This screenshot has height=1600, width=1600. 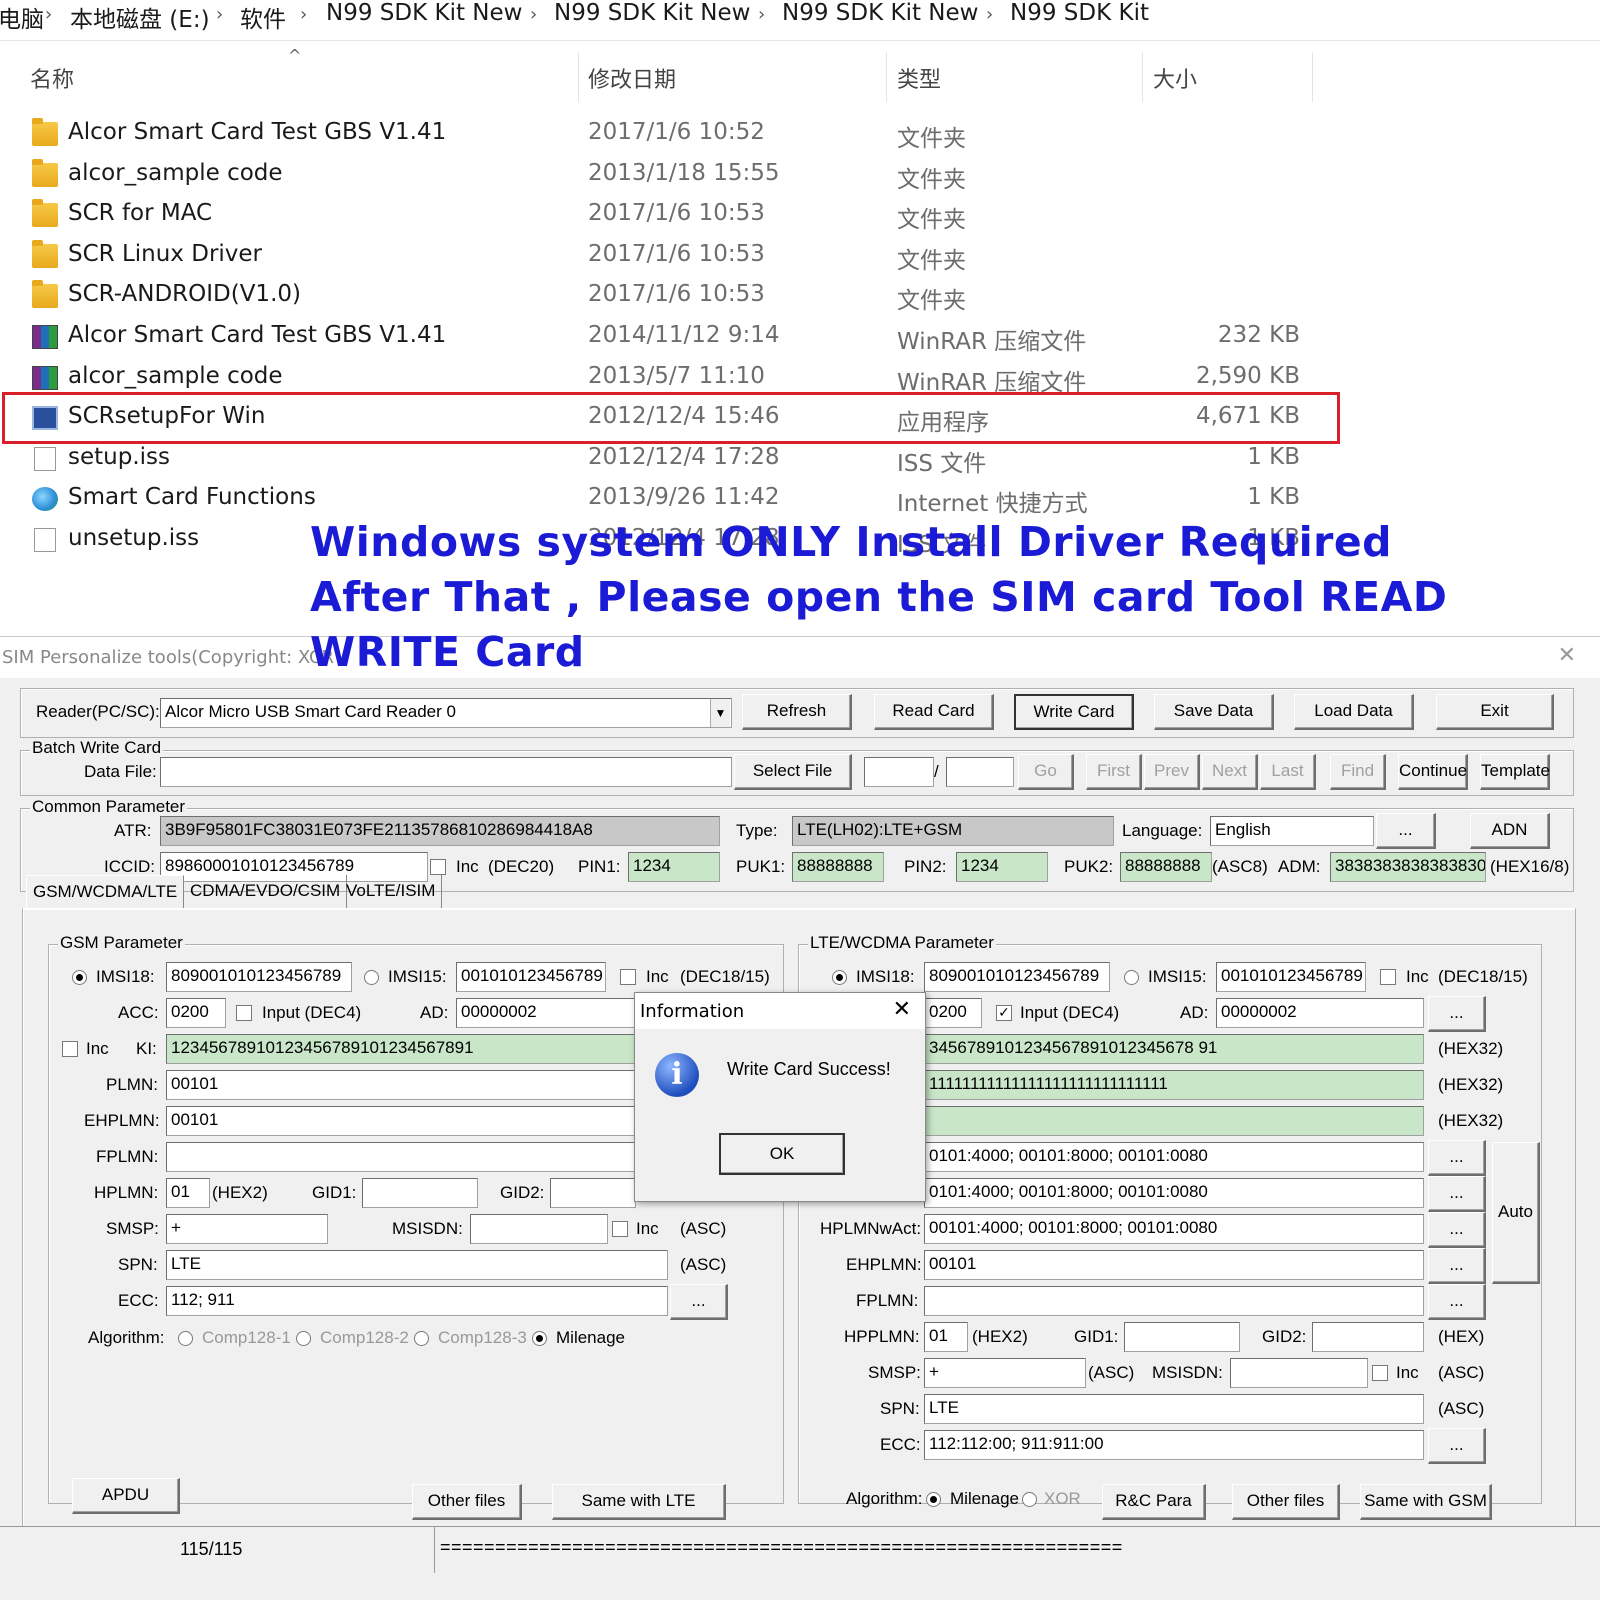 What do you see at coordinates (593, 1193) in the screenshot?
I see `gsm-gid2-field` at bounding box center [593, 1193].